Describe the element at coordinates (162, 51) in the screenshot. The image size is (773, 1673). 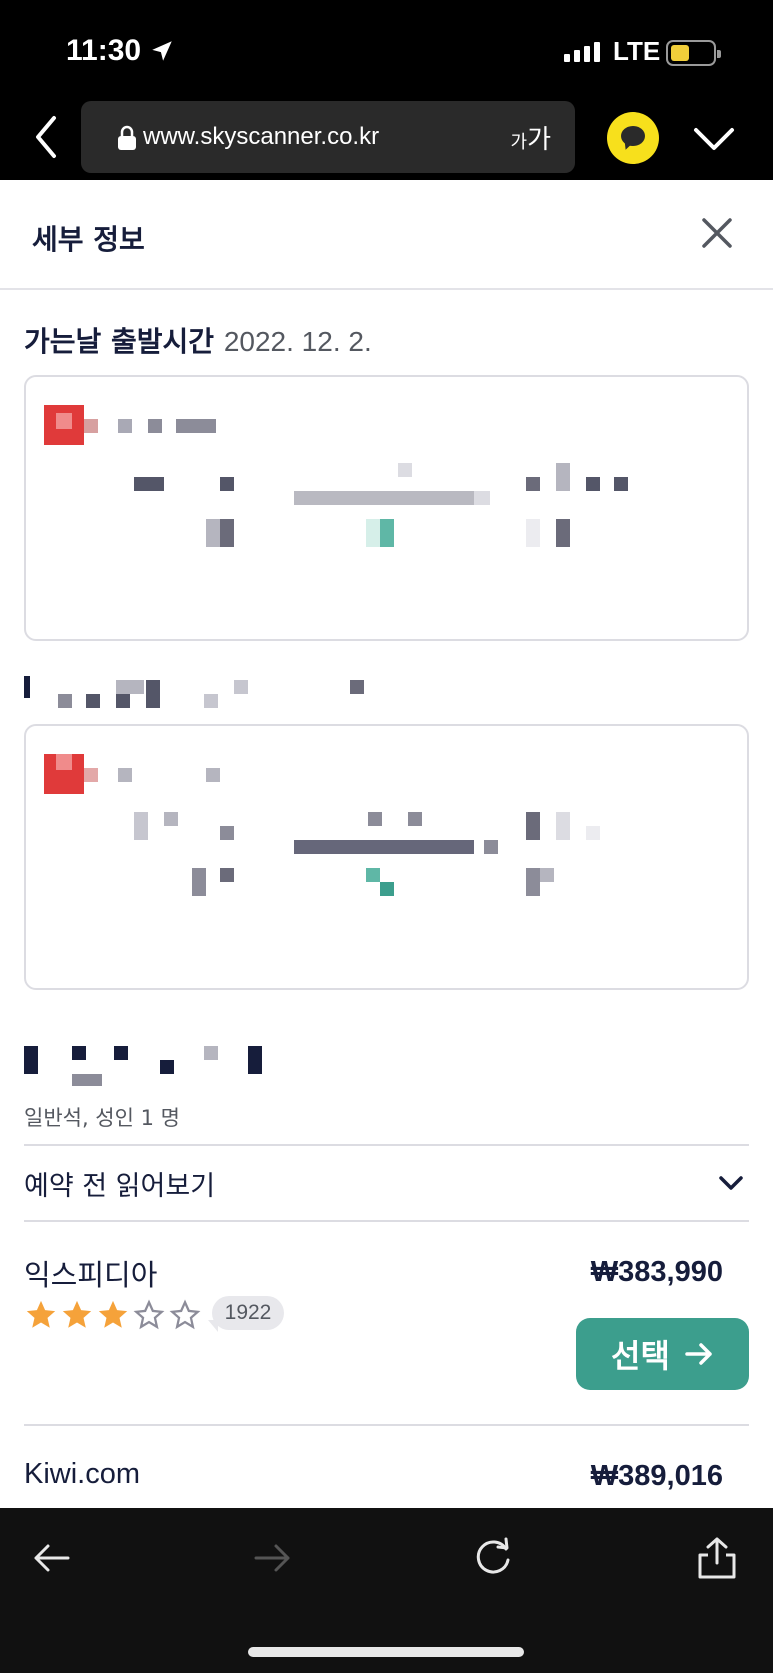
I see `location-arrow-icon` at that location.